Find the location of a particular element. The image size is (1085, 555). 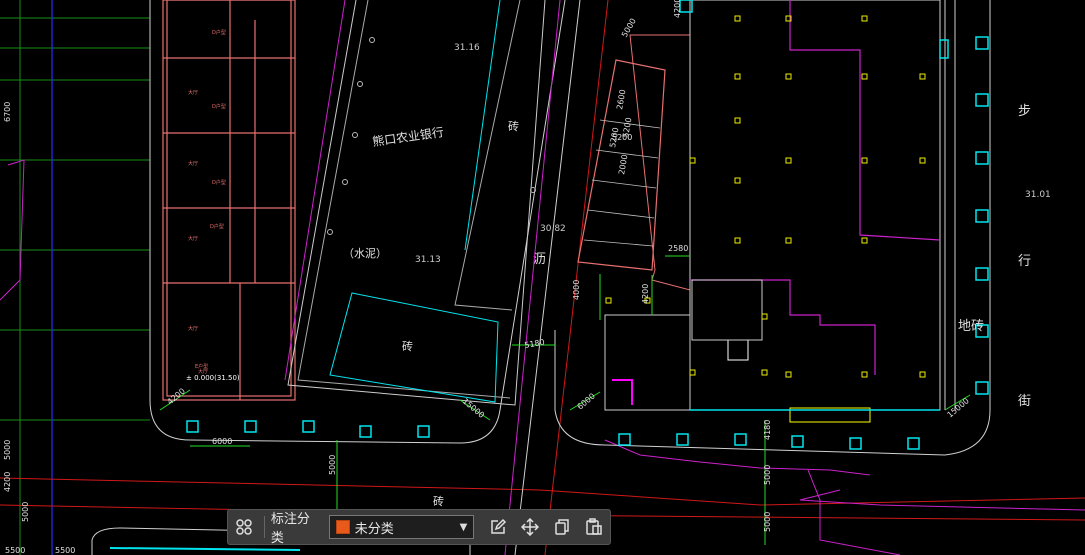

chevron-down-icon: ▼ is located at coordinates (463, 527).